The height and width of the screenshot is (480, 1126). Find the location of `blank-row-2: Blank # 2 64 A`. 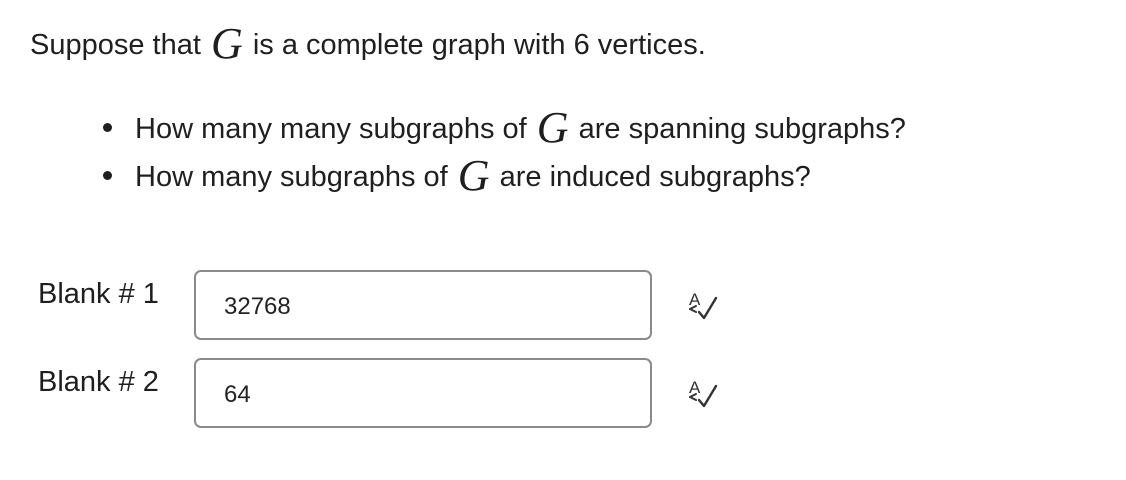

blank-row-2: Blank # 2 64 A is located at coordinates (538, 395).